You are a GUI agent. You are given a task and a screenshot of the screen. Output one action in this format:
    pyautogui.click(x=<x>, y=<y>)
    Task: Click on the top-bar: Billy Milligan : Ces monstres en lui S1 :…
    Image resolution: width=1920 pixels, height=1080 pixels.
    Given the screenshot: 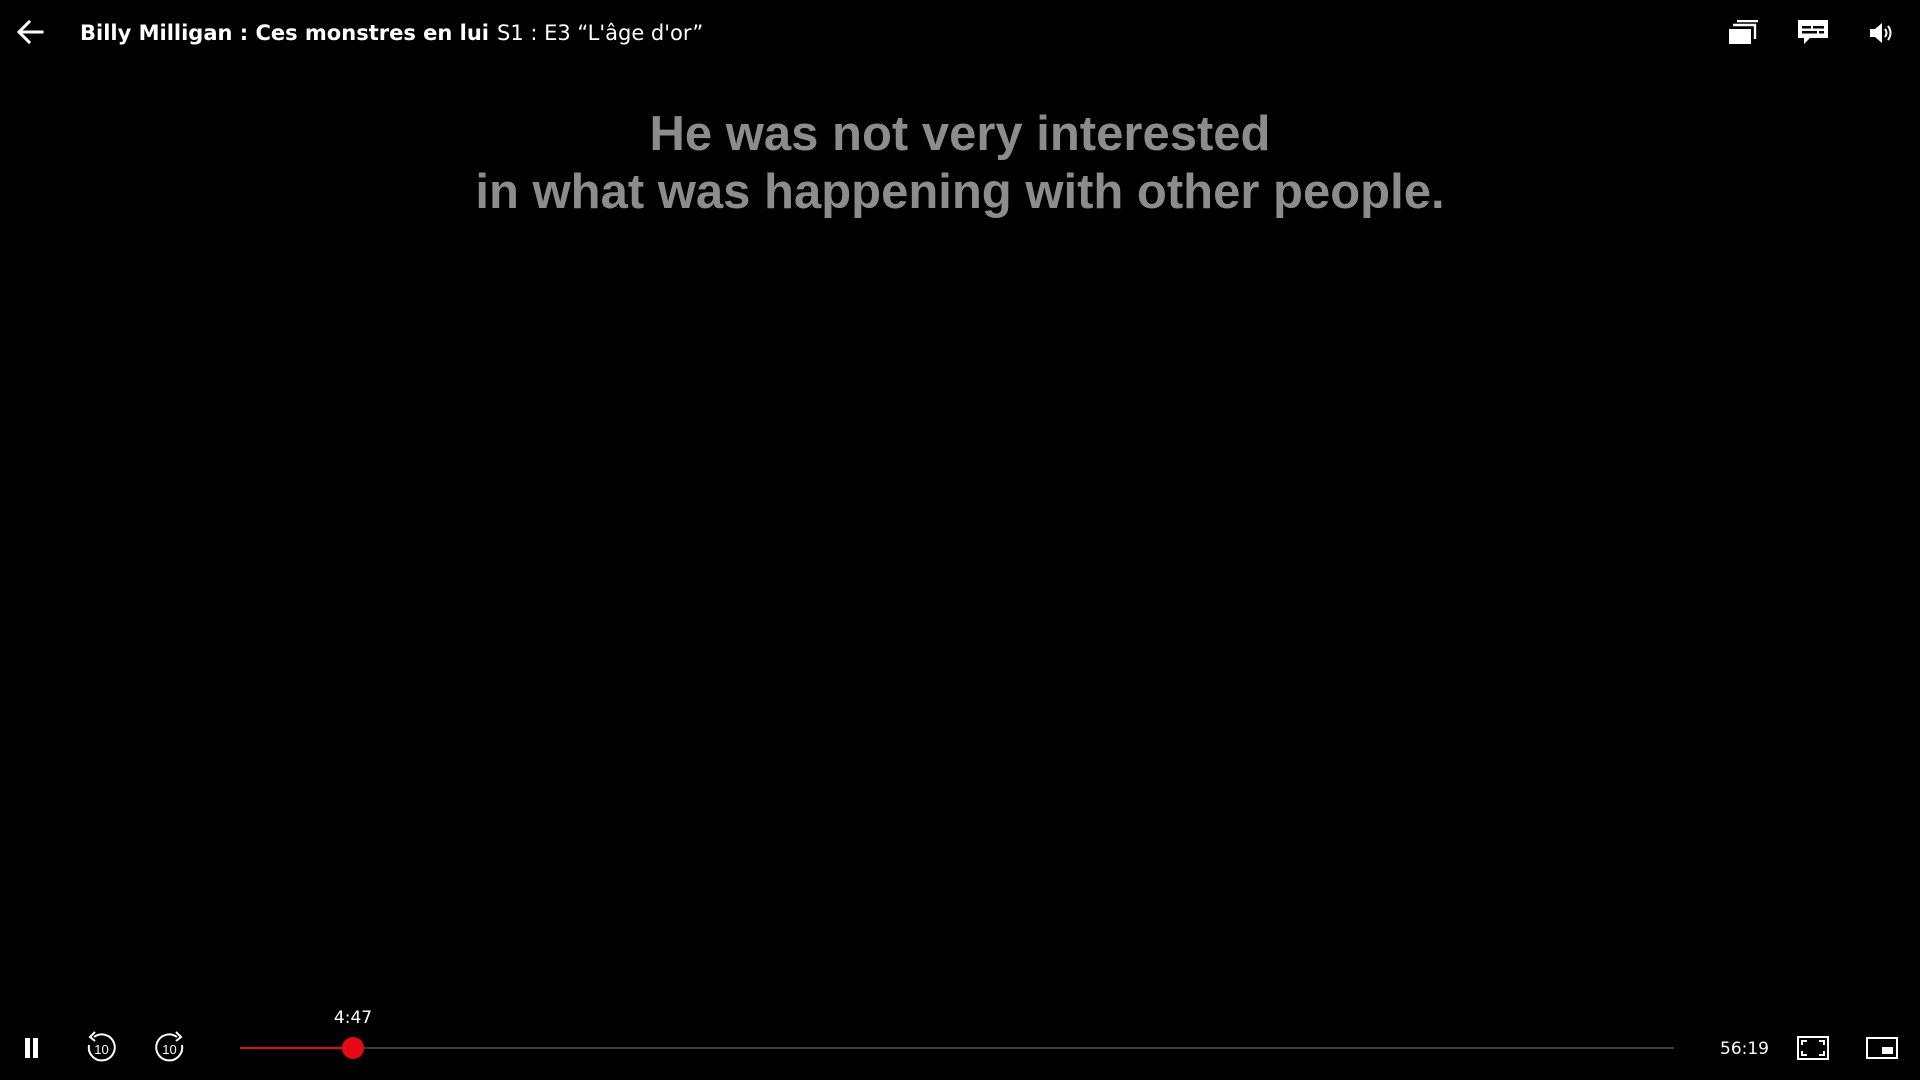 What is the action you would take?
    pyautogui.click(x=960, y=33)
    